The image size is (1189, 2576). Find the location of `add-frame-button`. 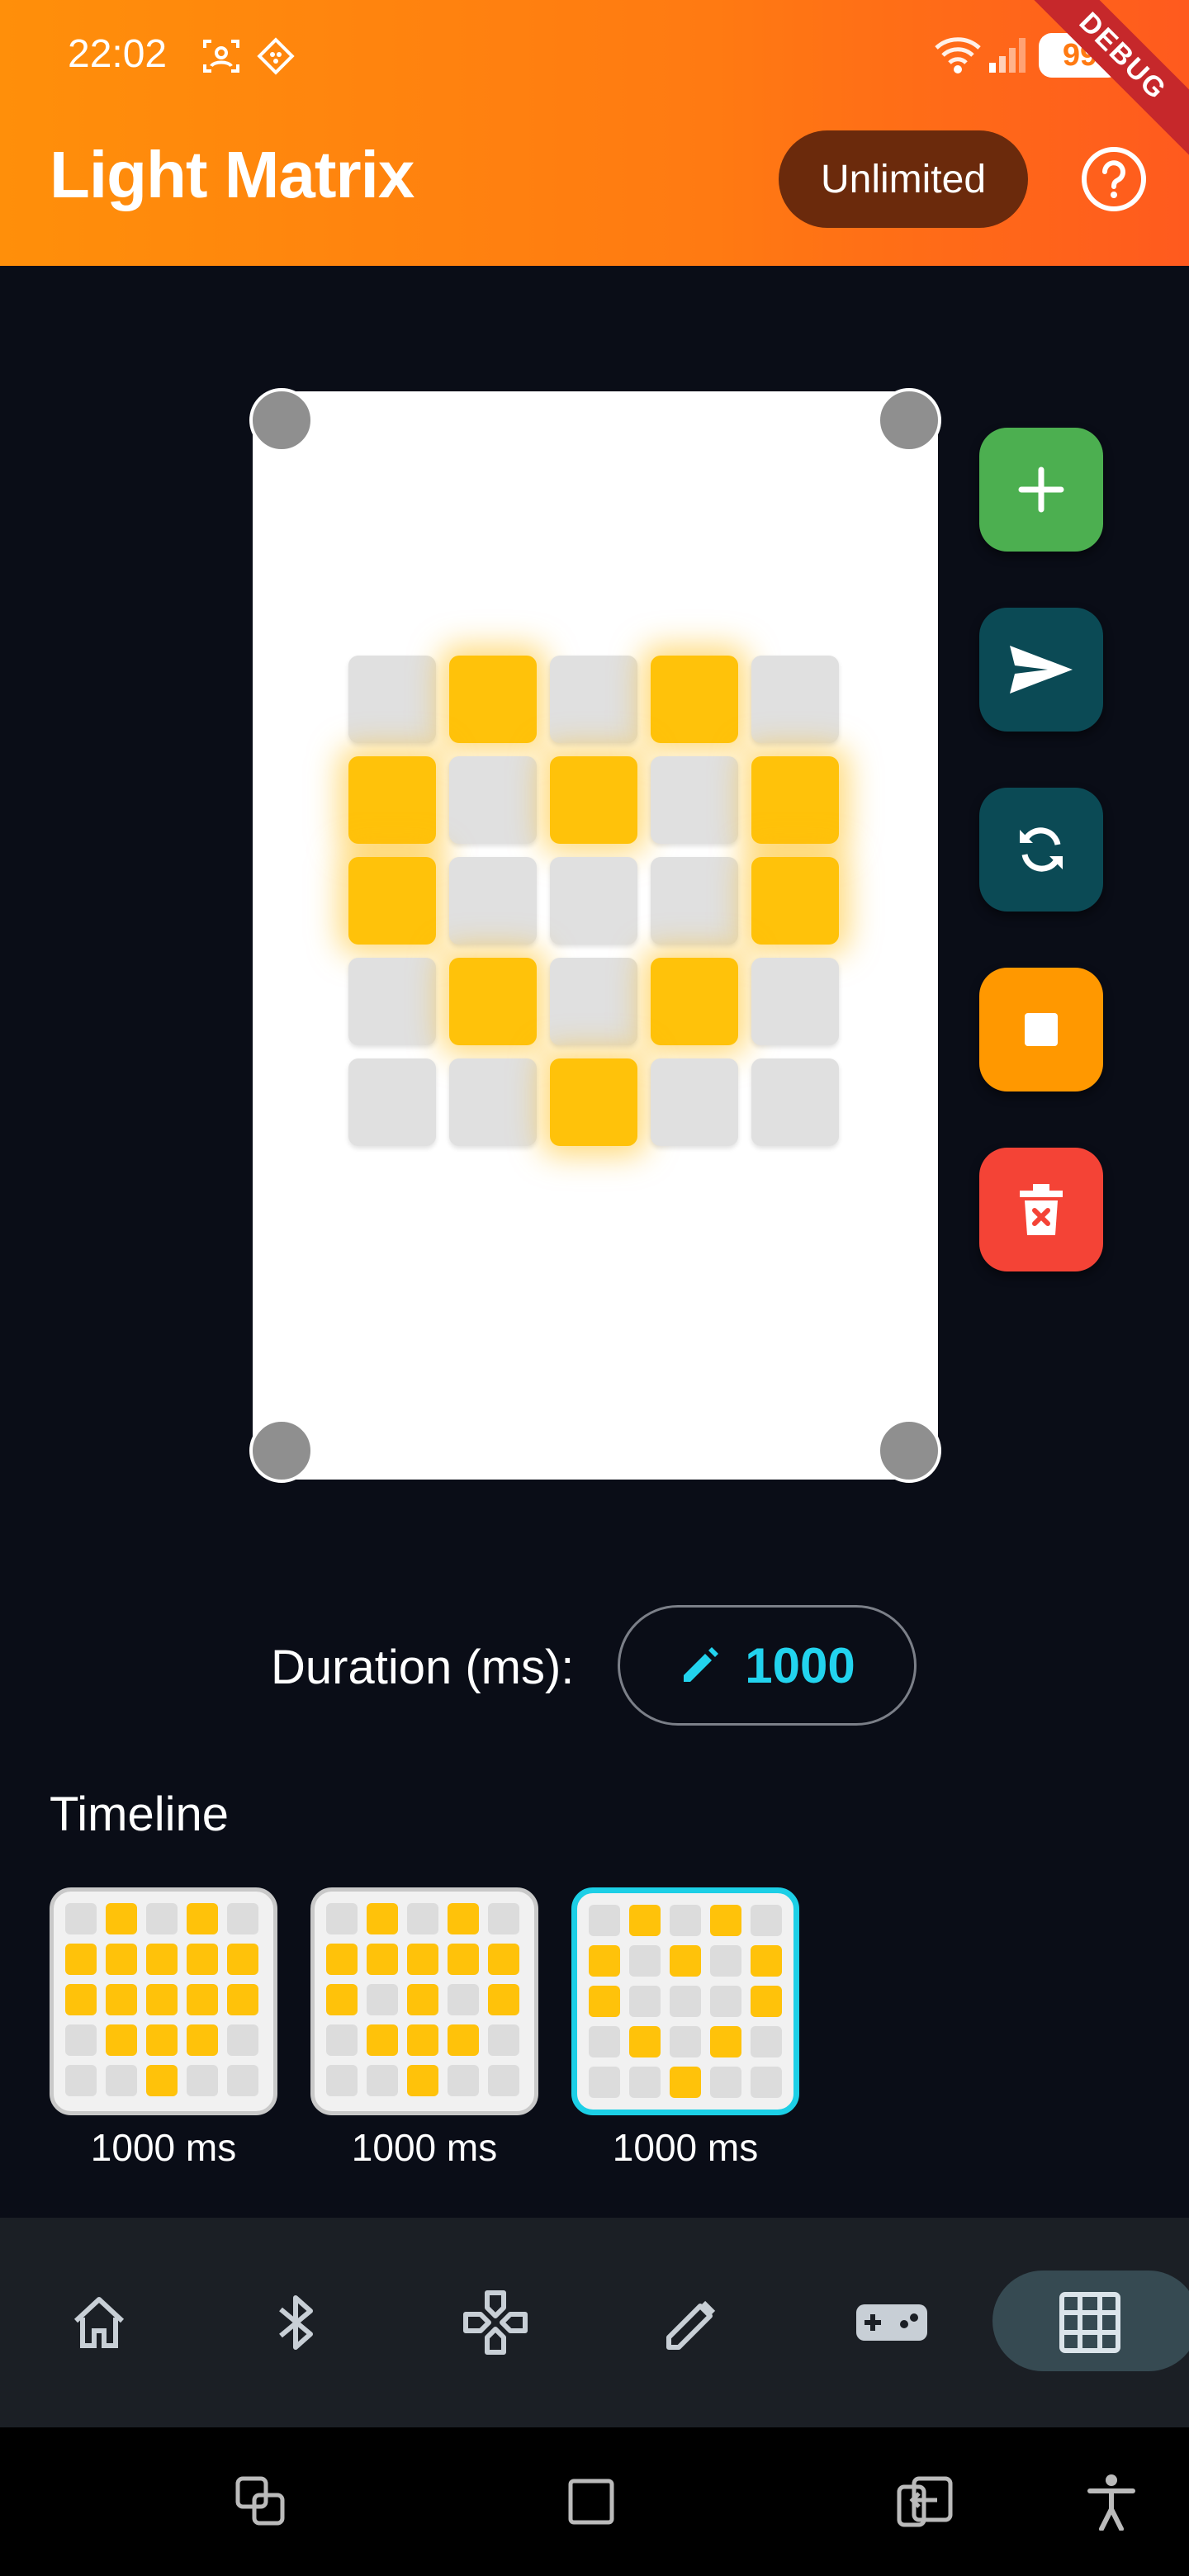

add-frame-button is located at coordinates (1041, 490).